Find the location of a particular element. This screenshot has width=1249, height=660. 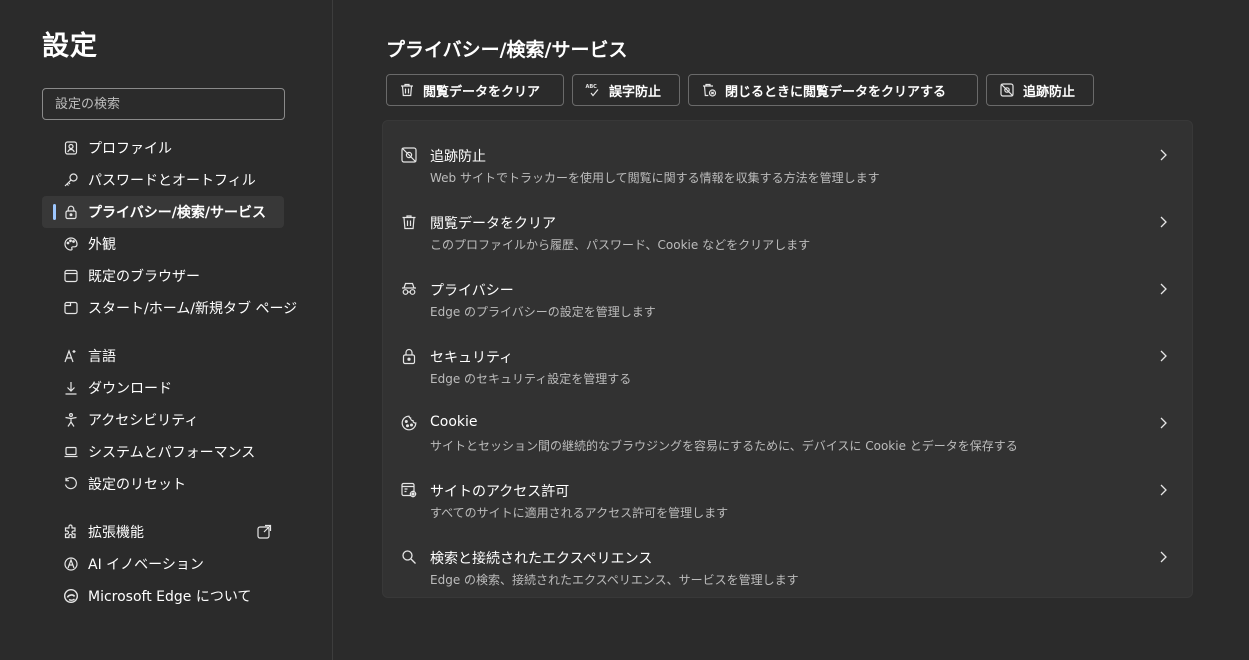

reset-icon is located at coordinates (71, 484).